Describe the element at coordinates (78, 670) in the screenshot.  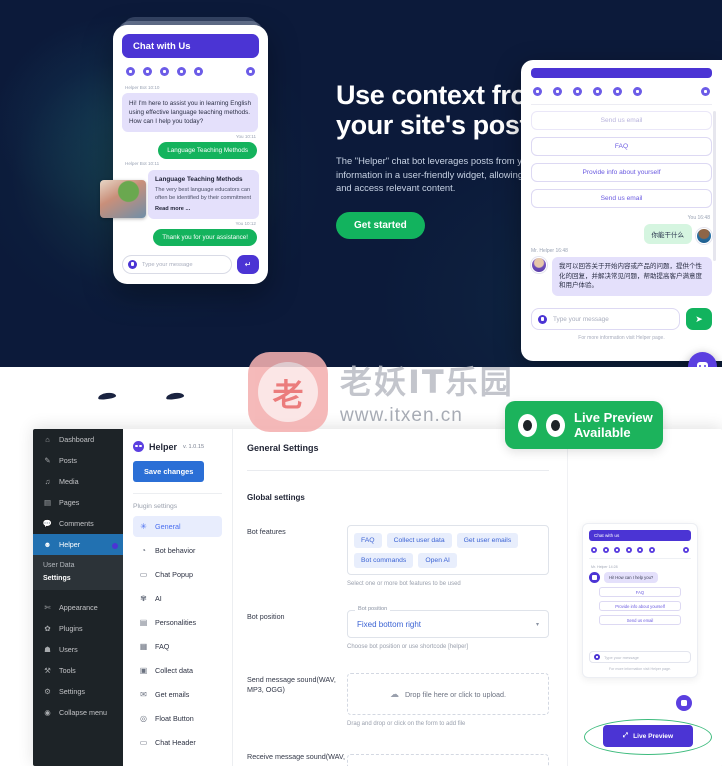
I see `sidebar-item-tools: ⚒ Tools` at that location.